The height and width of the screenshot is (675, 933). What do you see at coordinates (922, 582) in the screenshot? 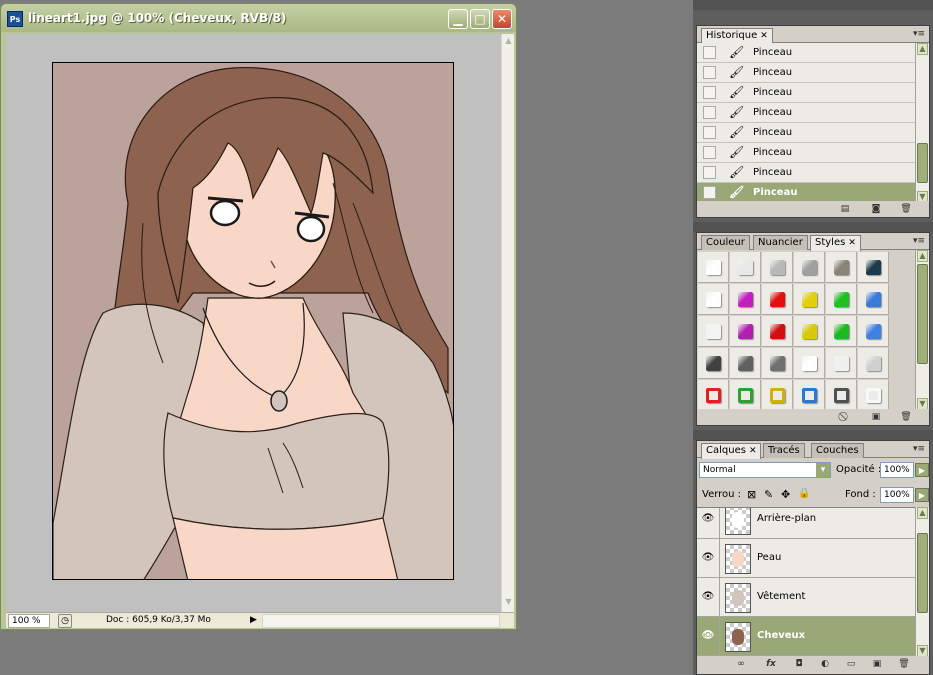
I see `layers-scrollbar: ▲ ▼` at bounding box center [922, 582].